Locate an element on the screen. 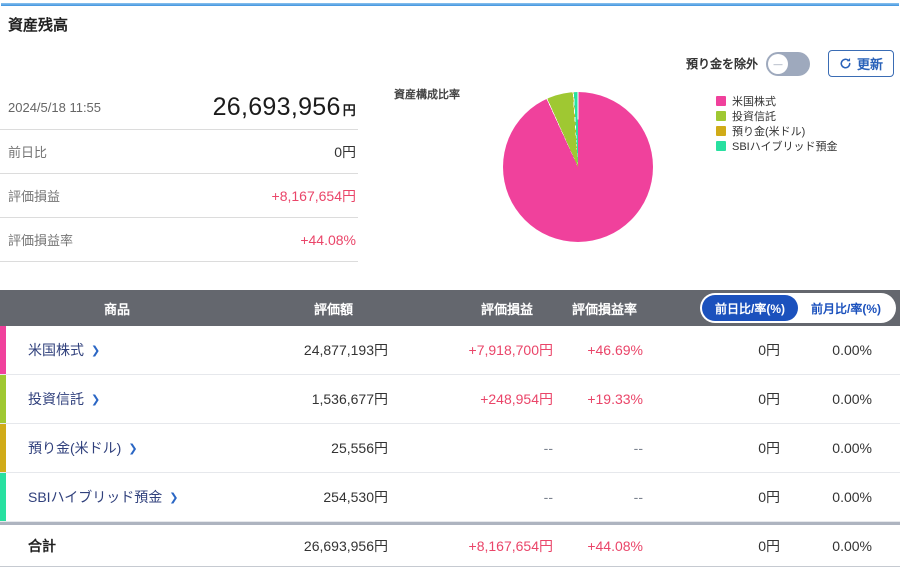  cell-value: 1,536,677円 is located at coordinates (349, 399).